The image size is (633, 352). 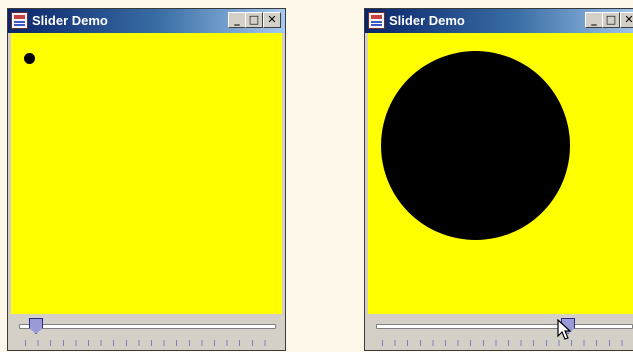 What do you see at coordinates (29, 58) in the screenshot?
I see `circle` at bounding box center [29, 58].